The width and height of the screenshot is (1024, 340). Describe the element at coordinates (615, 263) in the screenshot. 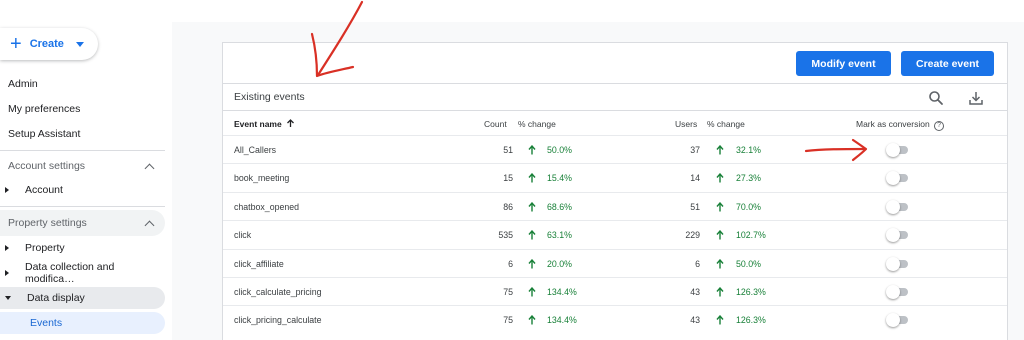

I see `table-row: click_affiliate 6 20.0% 6 50.0%` at that location.